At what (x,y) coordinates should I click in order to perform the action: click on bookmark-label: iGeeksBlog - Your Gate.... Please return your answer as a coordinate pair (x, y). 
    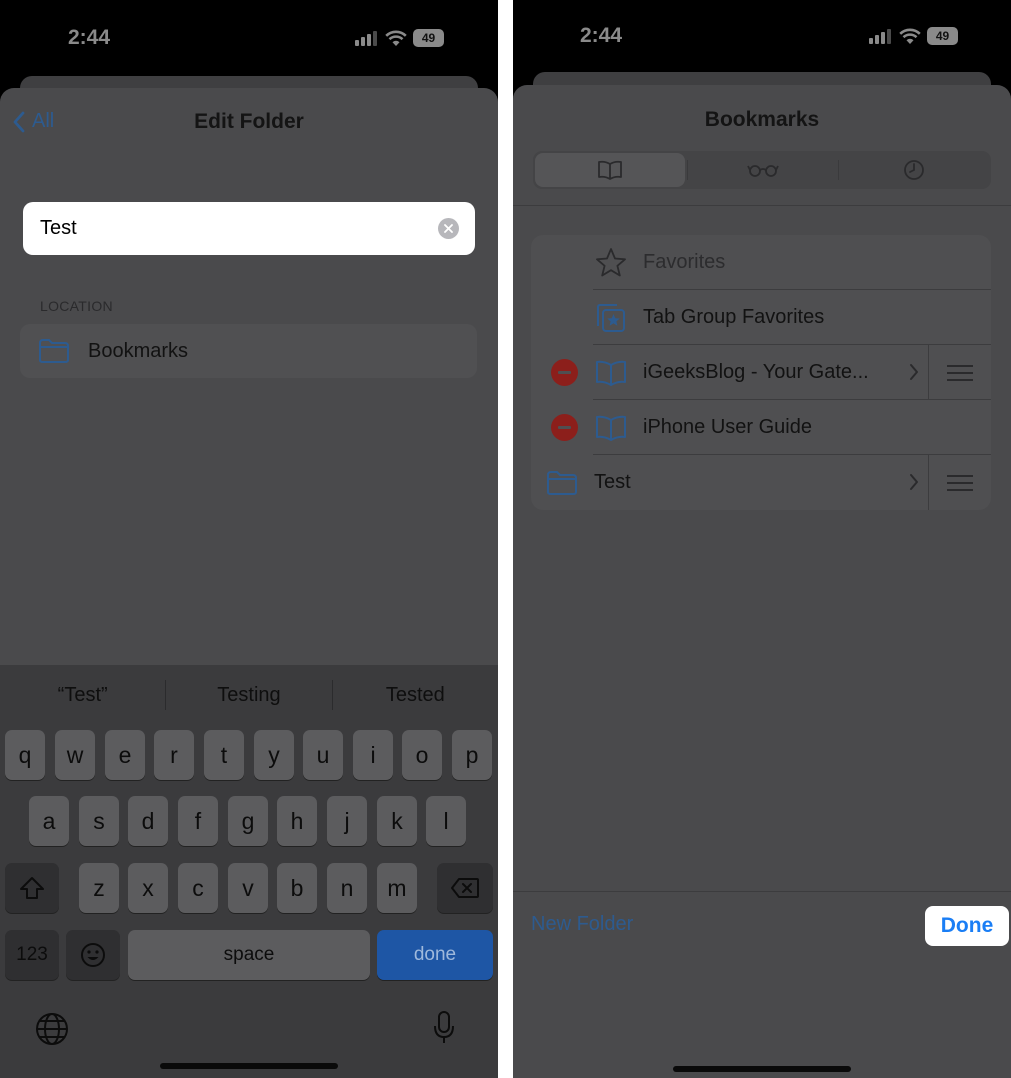
    Looking at the image, I should click on (756, 372).